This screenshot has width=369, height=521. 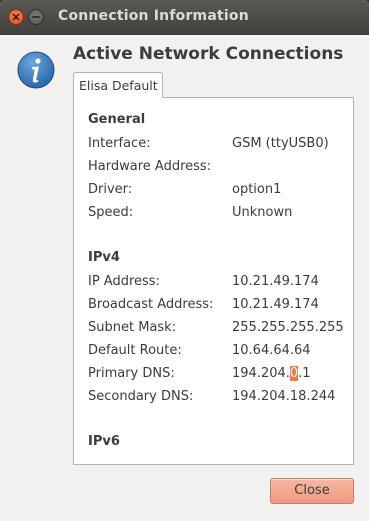 I want to click on close-icon, so click(x=16, y=17).